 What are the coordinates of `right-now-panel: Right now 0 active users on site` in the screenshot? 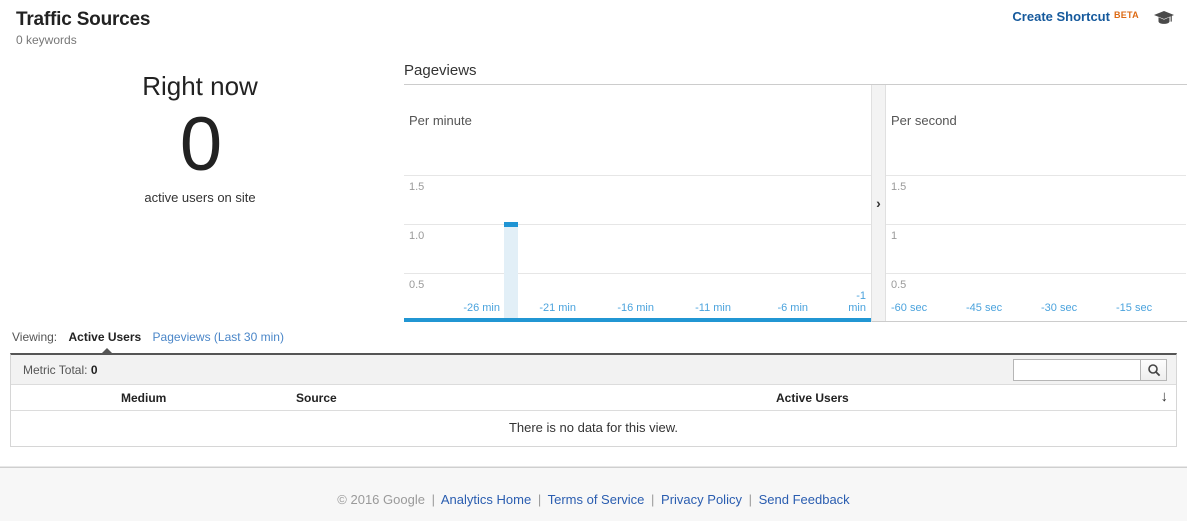 It's located at (200, 137).